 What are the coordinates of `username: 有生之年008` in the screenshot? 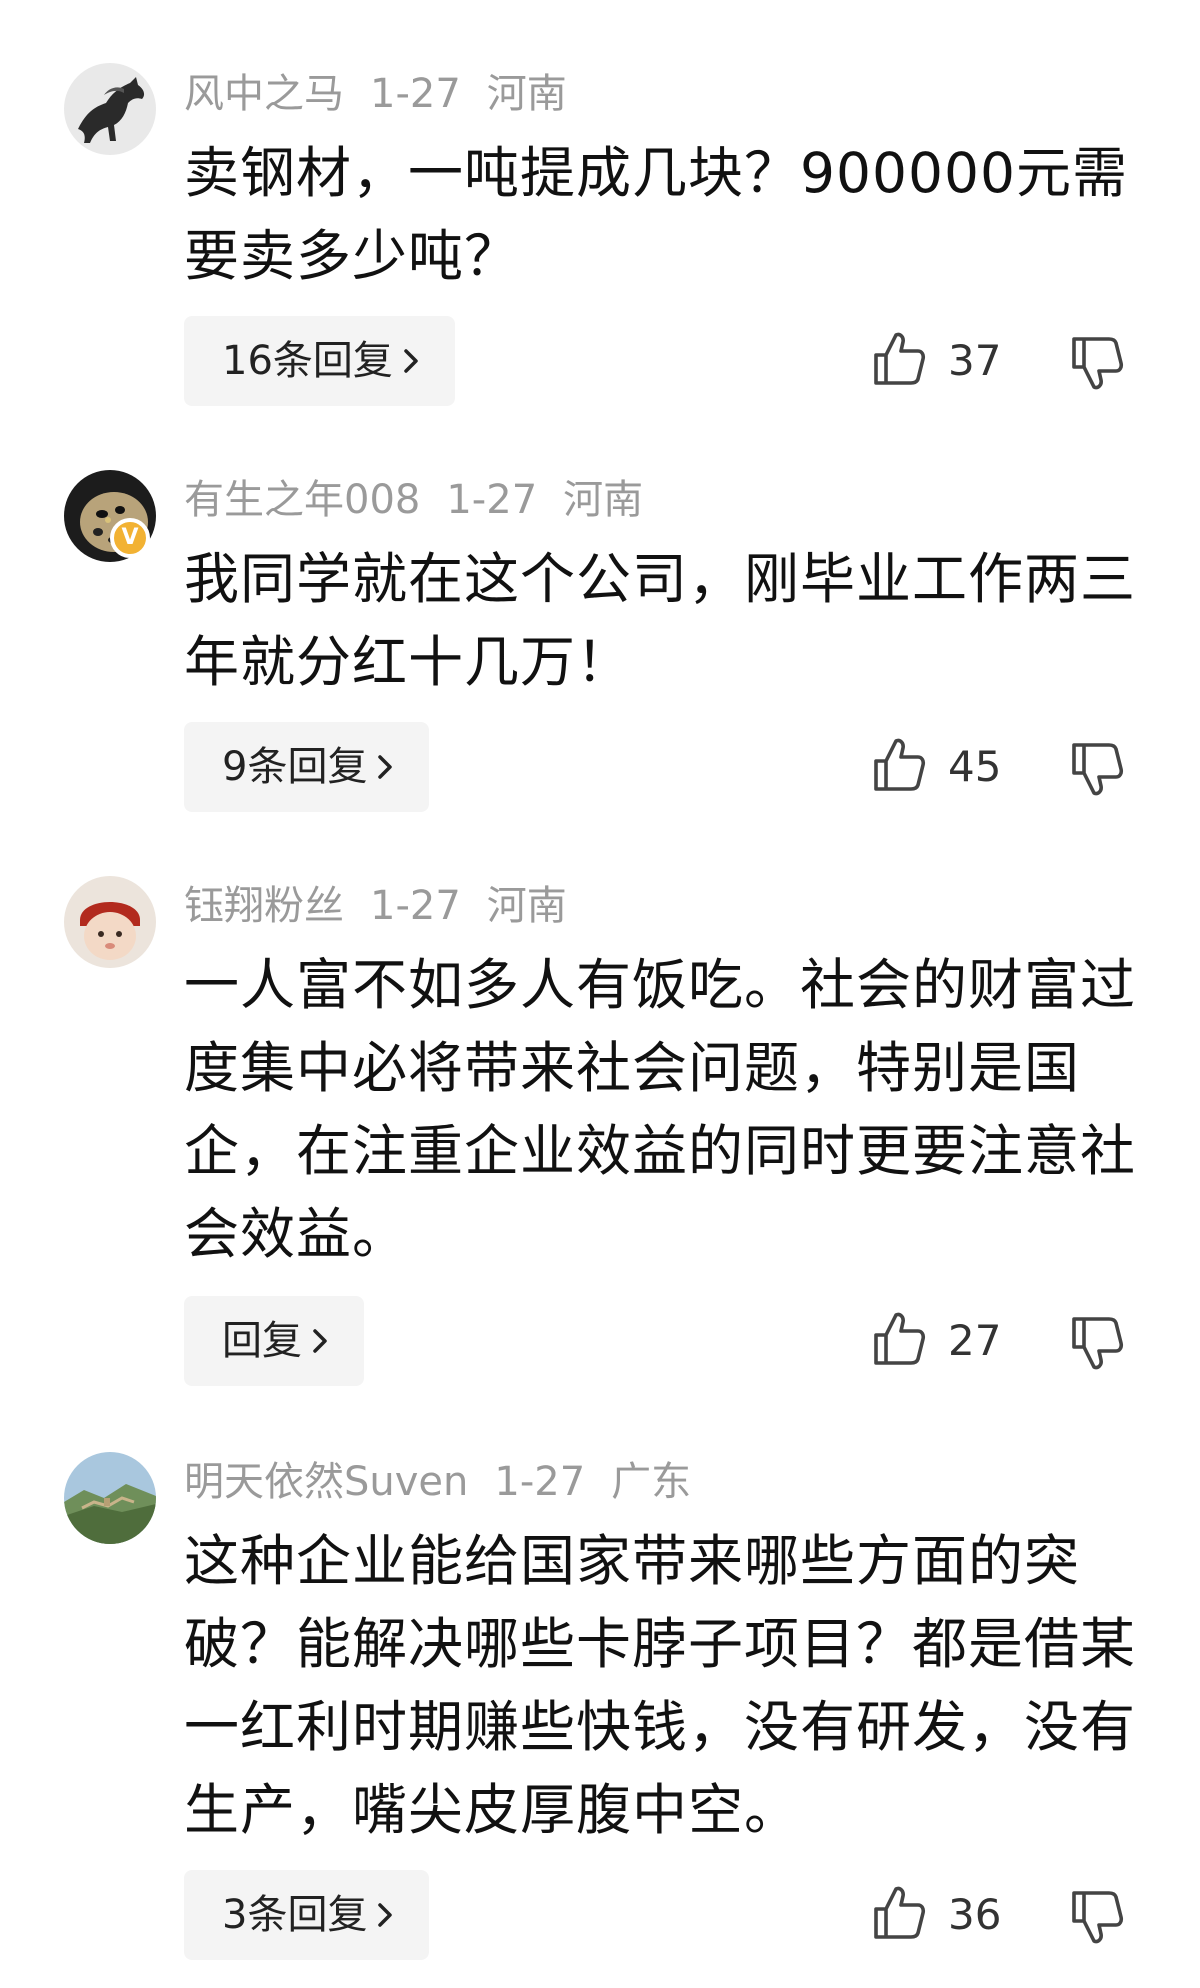 It's located at (302, 500).